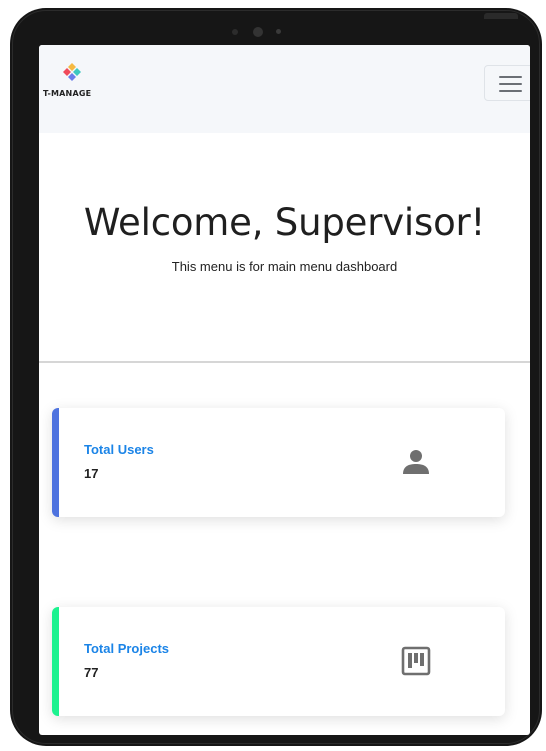 The image size is (546, 751). What do you see at coordinates (72, 72) in the screenshot?
I see `t-manage-logo-icon` at bounding box center [72, 72].